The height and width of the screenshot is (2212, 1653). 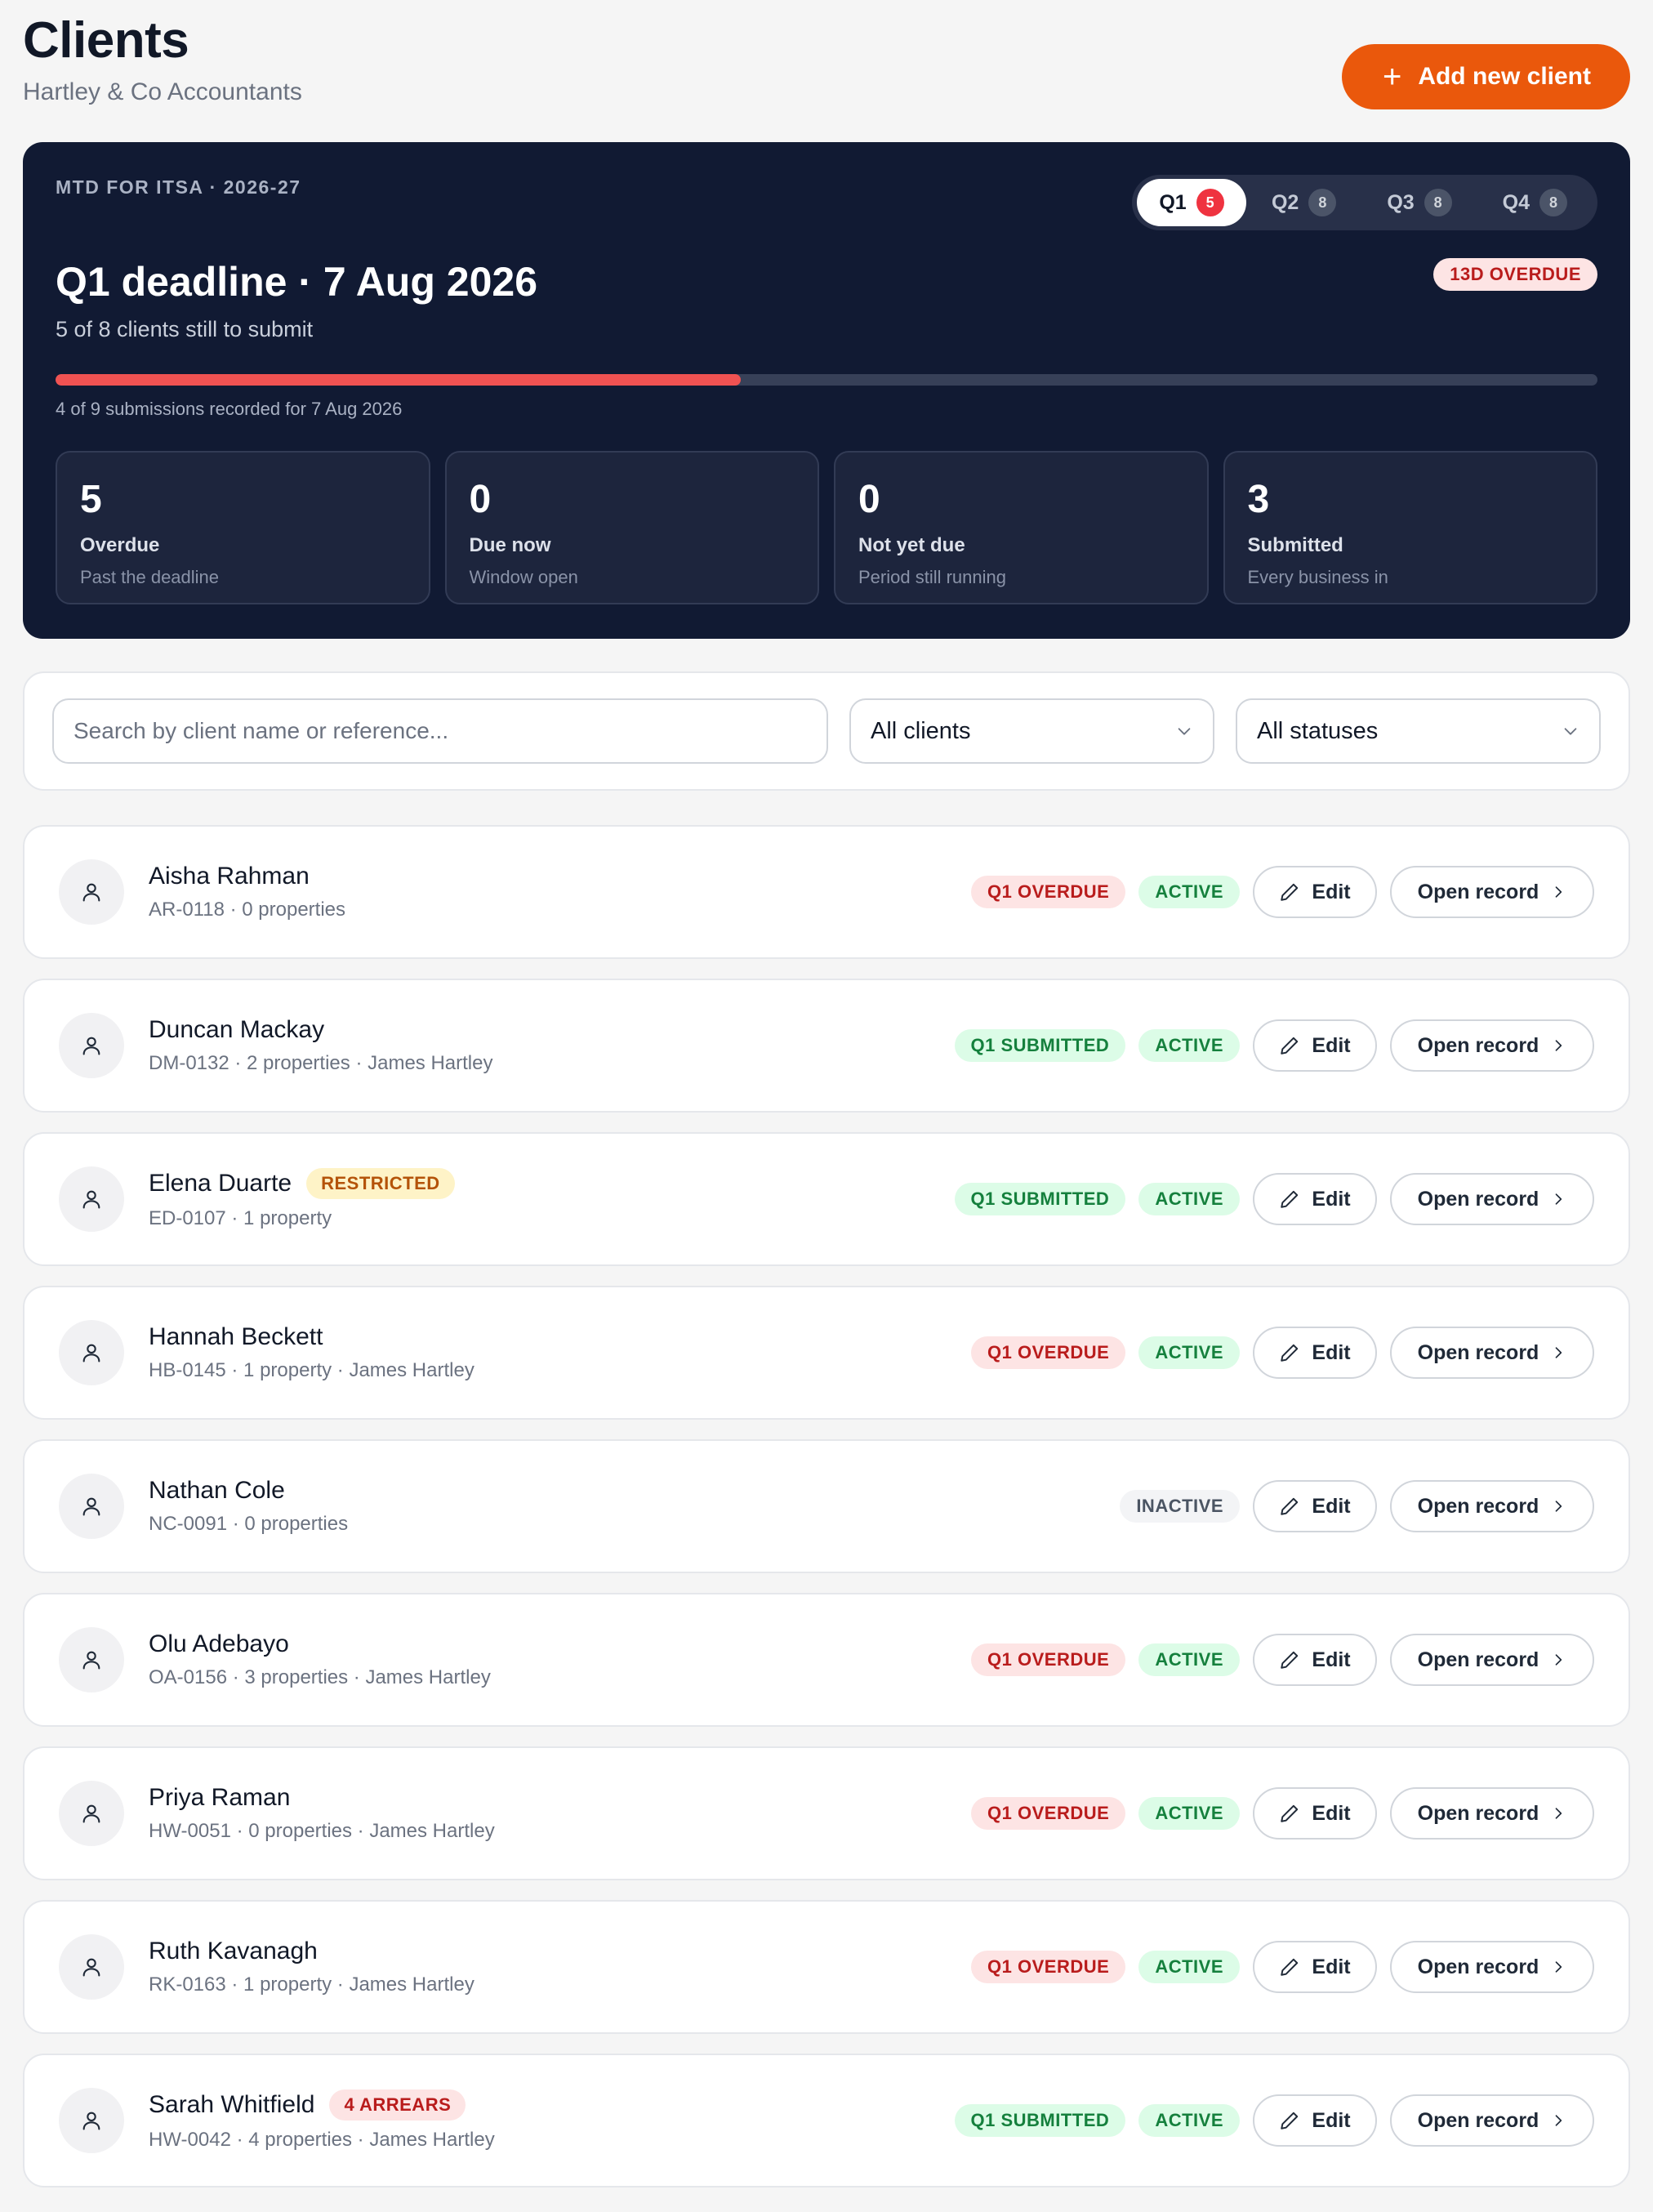 What do you see at coordinates (178, 187) in the screenshot?
I see `summary-eyebrow: MTD FOR ITSA · 2026-27` at bounding box center [178, 187].